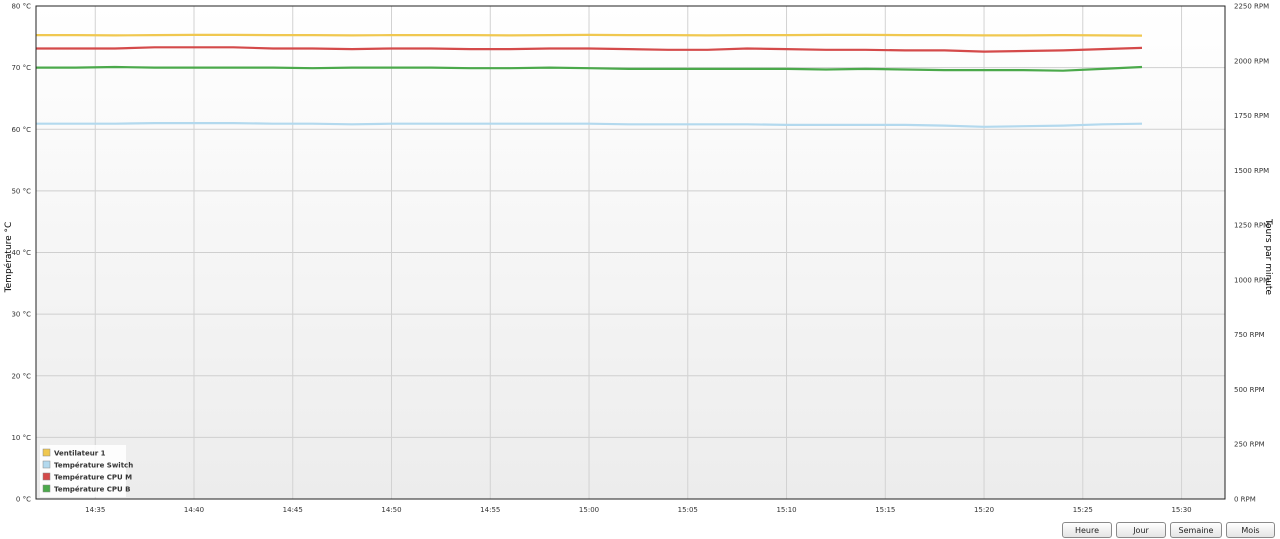  Describe the element at coordinates (194, 510) in the screenshot. I see `x-tick-label: 14:40` at that location.